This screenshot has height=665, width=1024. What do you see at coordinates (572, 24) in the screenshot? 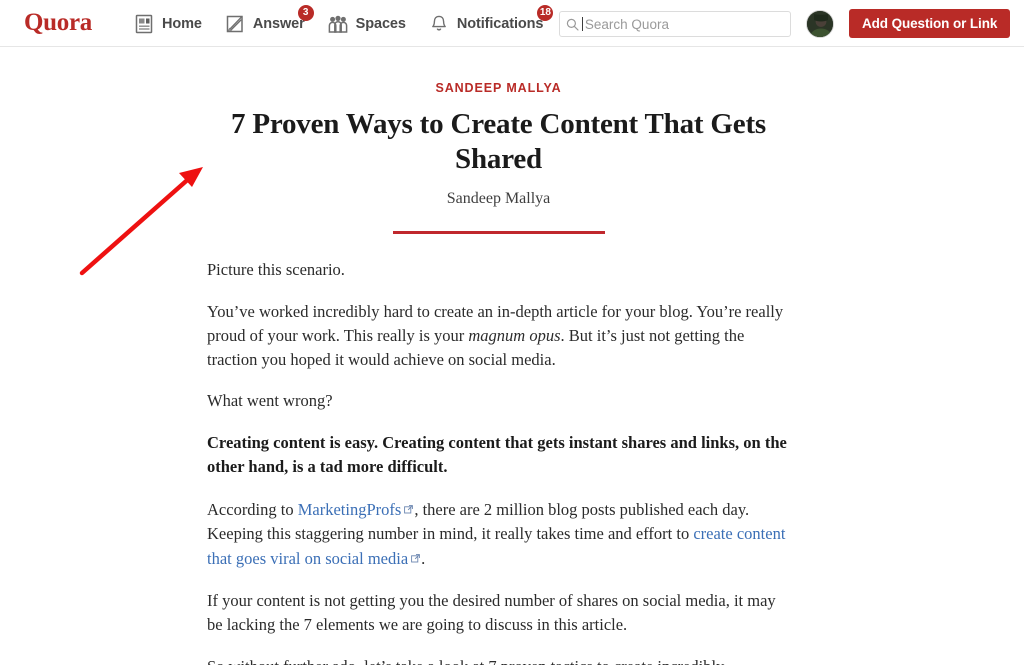
I see `search-icon` at bounding box center [572, 24].